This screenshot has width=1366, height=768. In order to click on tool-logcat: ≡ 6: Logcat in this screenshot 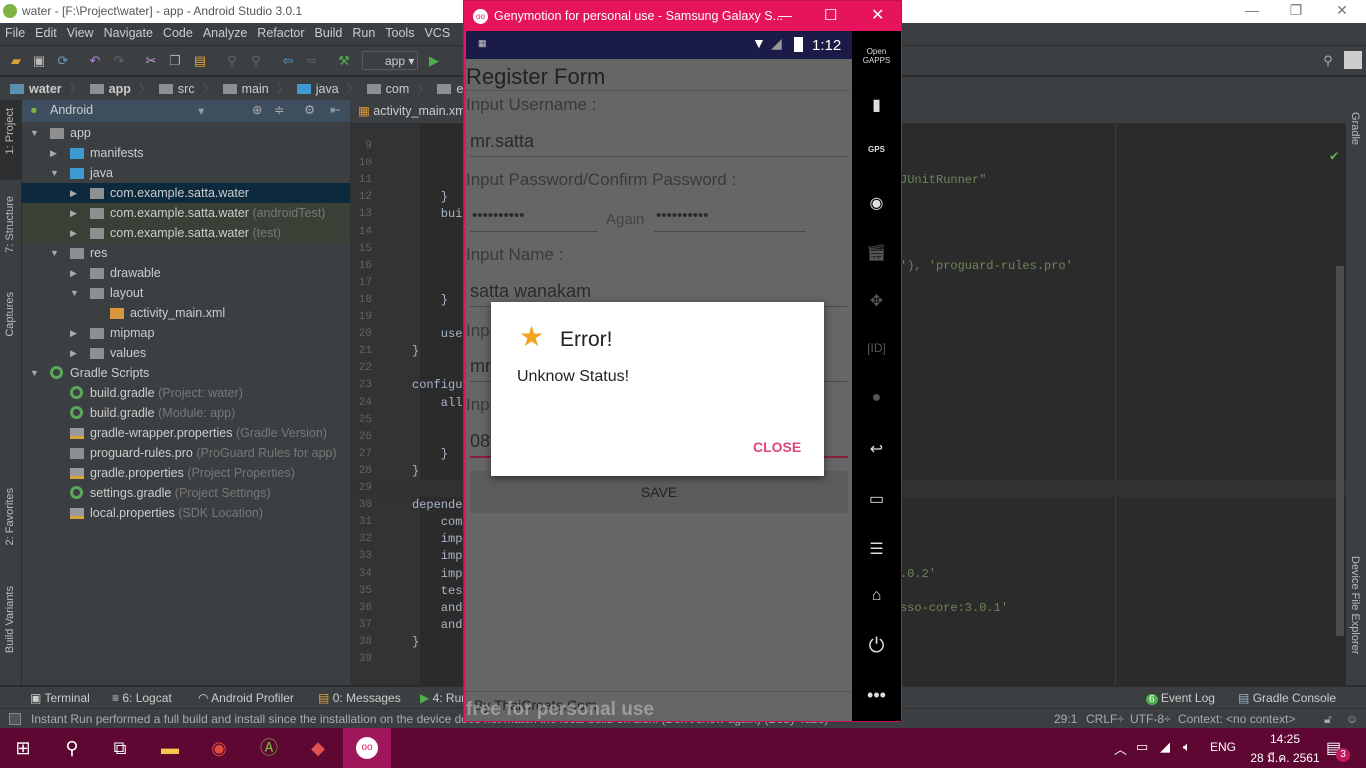, I will do `click(142, 698)`.